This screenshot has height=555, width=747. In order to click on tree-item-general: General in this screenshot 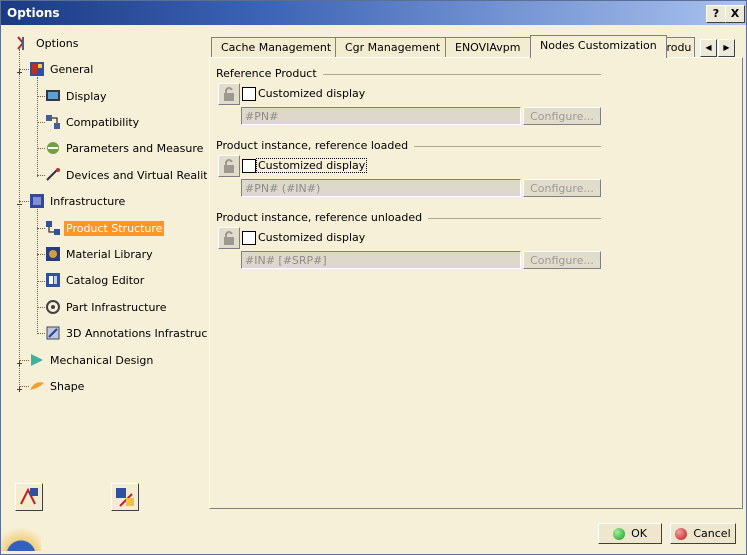, I will do `click(62, 69)`.